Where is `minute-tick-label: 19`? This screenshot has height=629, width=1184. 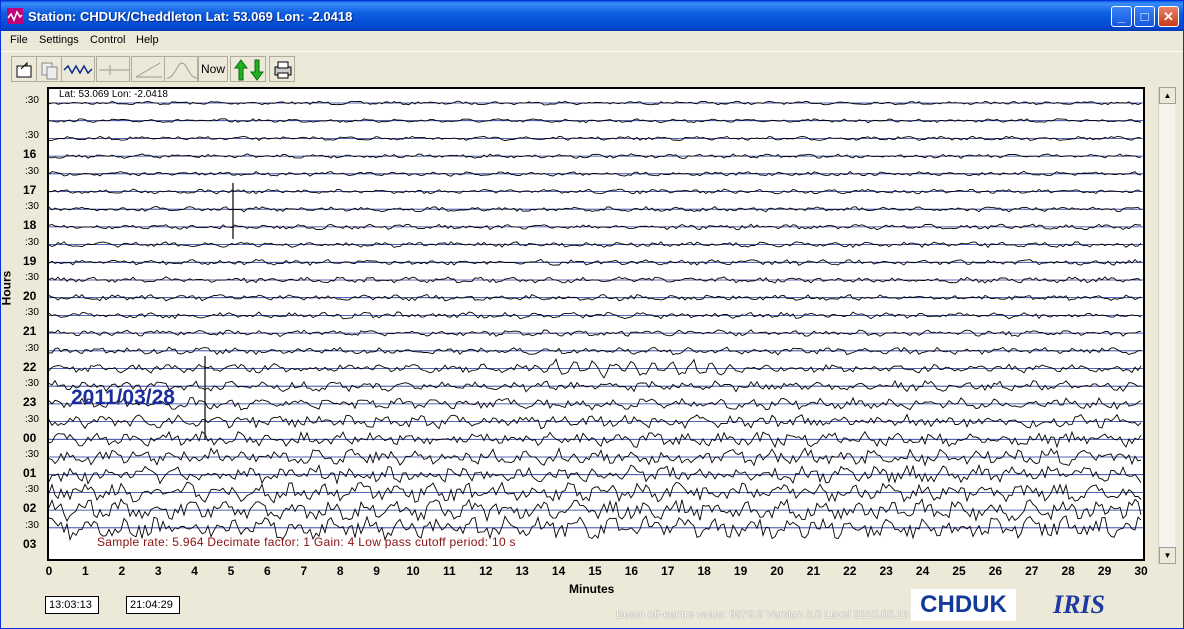
minute-tick-label: 19 is located at coordinates (740, 571).